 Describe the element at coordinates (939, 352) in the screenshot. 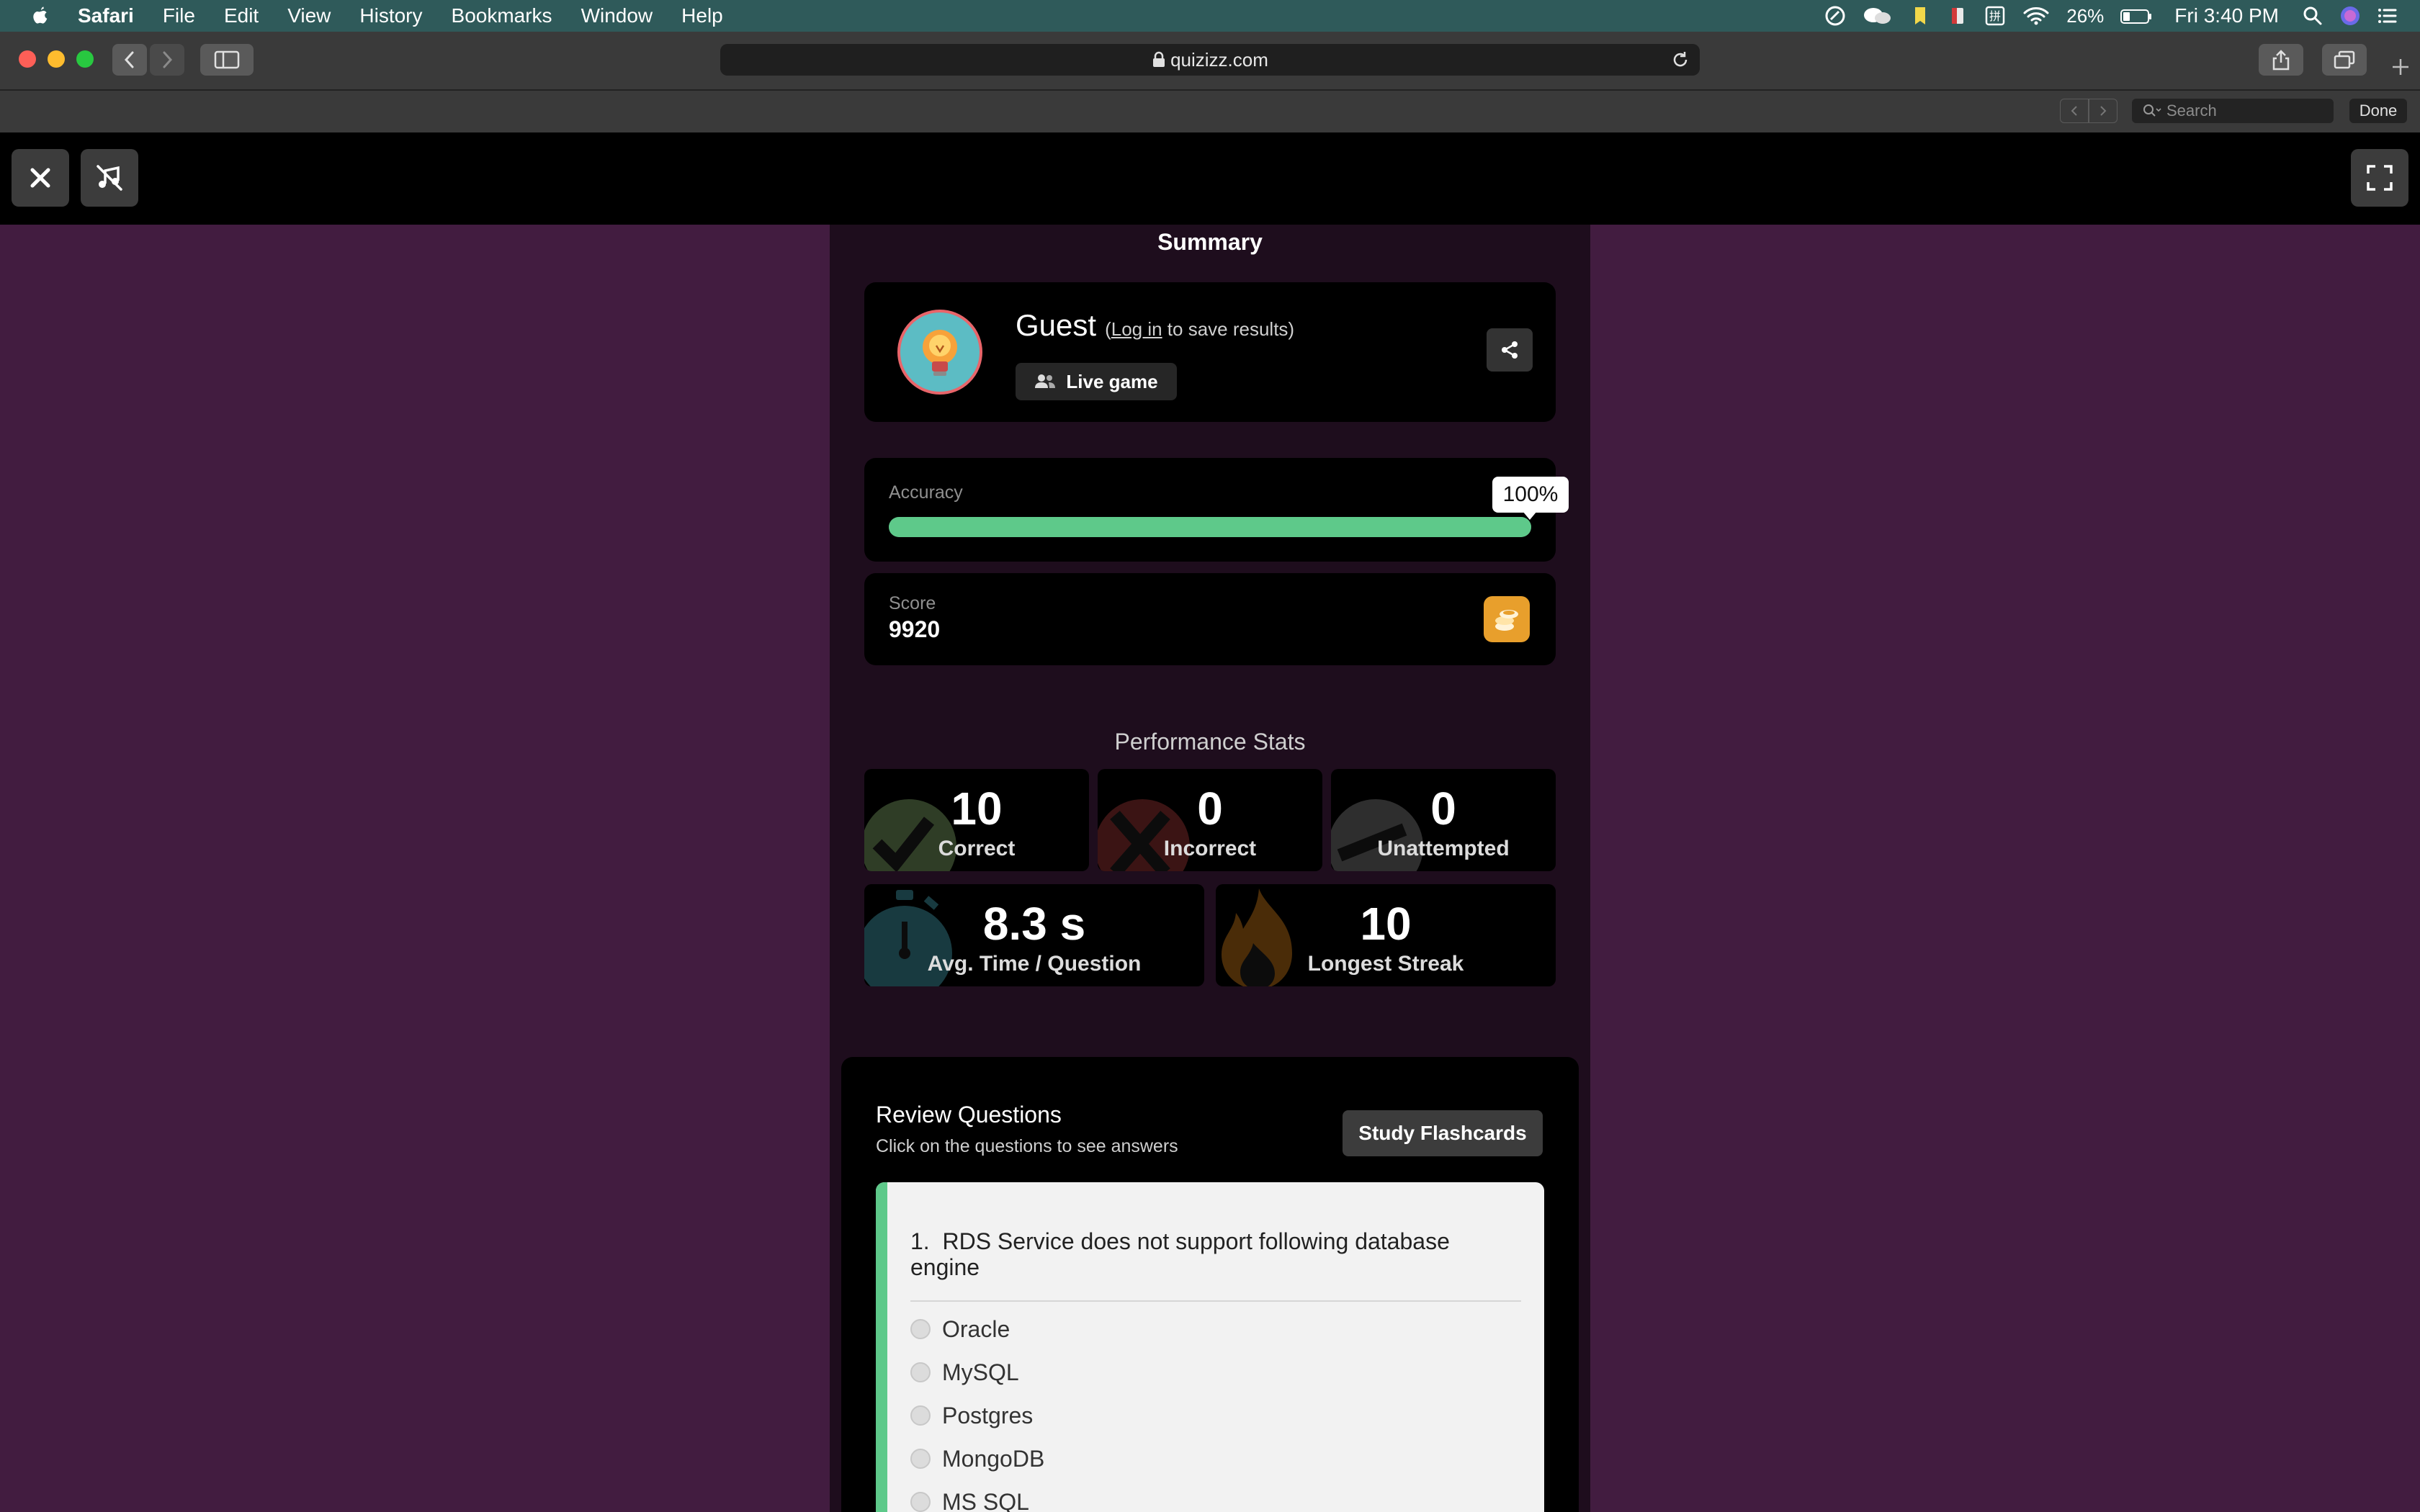

I see `avatar` at that location.